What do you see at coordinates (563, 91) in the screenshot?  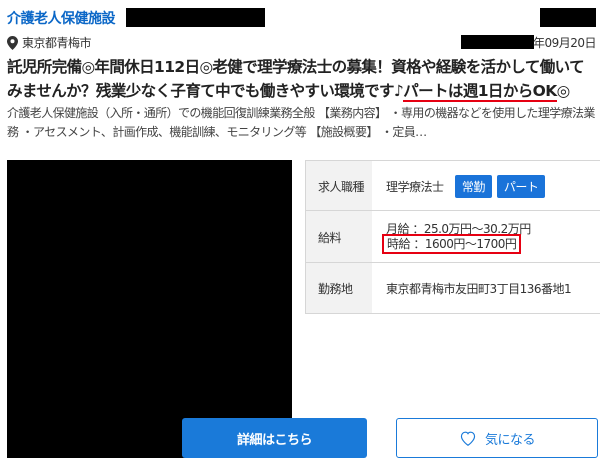 I see `headline-end: ◎` at bounding box center [563, 91].